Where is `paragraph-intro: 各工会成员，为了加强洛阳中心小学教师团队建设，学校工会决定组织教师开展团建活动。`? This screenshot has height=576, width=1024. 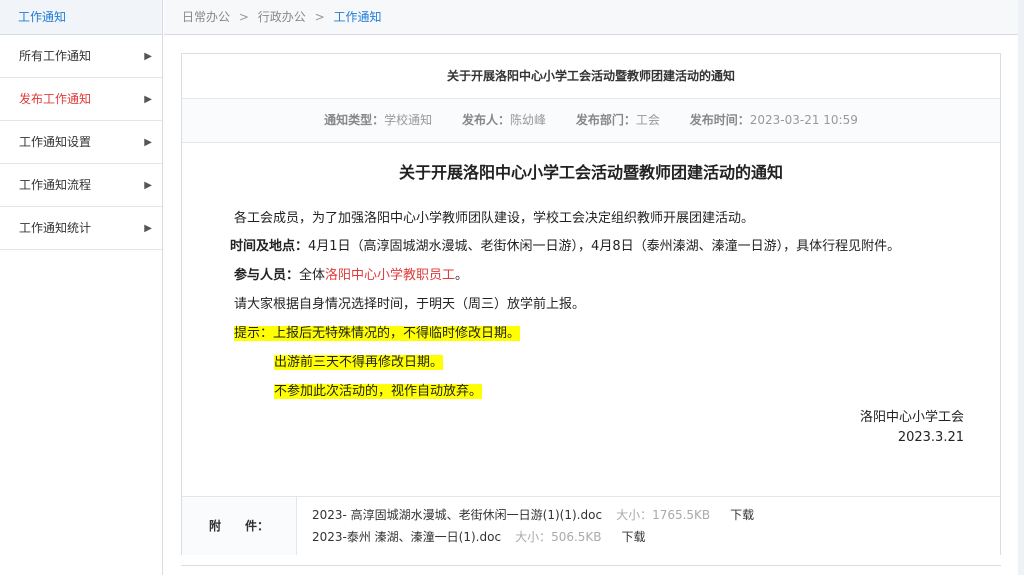 paragraph-intro: 各工会成员，为了加强洛阳中心小学教师团队建设，学校工会决定组织教师开展团建活动。 is located at coordinates (494, 218).